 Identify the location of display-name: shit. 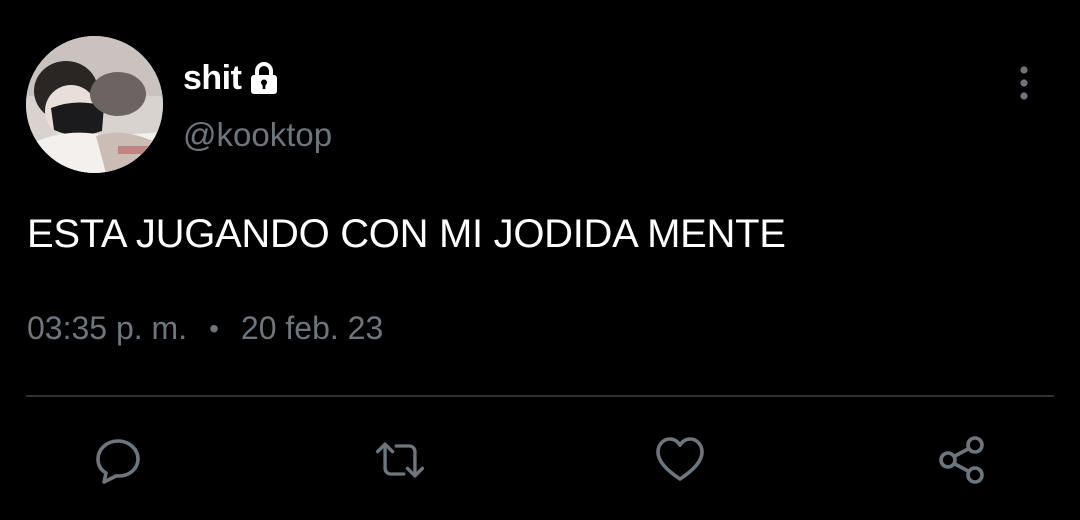
(212, 78).